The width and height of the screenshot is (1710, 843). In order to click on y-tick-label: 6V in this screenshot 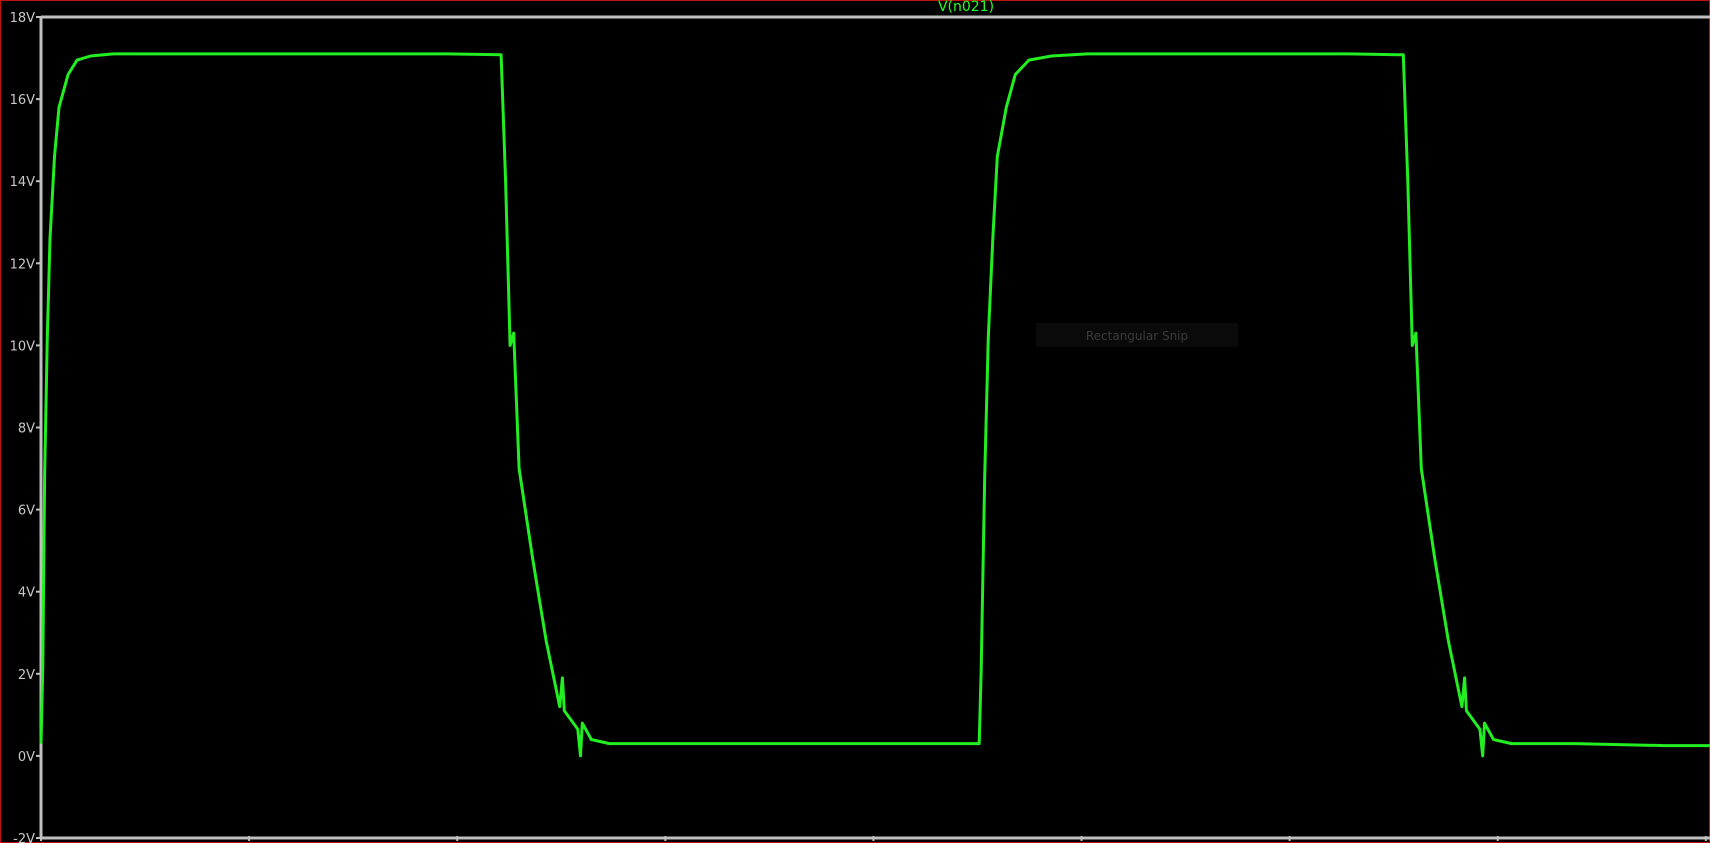, I will do `click(26, 511)`.